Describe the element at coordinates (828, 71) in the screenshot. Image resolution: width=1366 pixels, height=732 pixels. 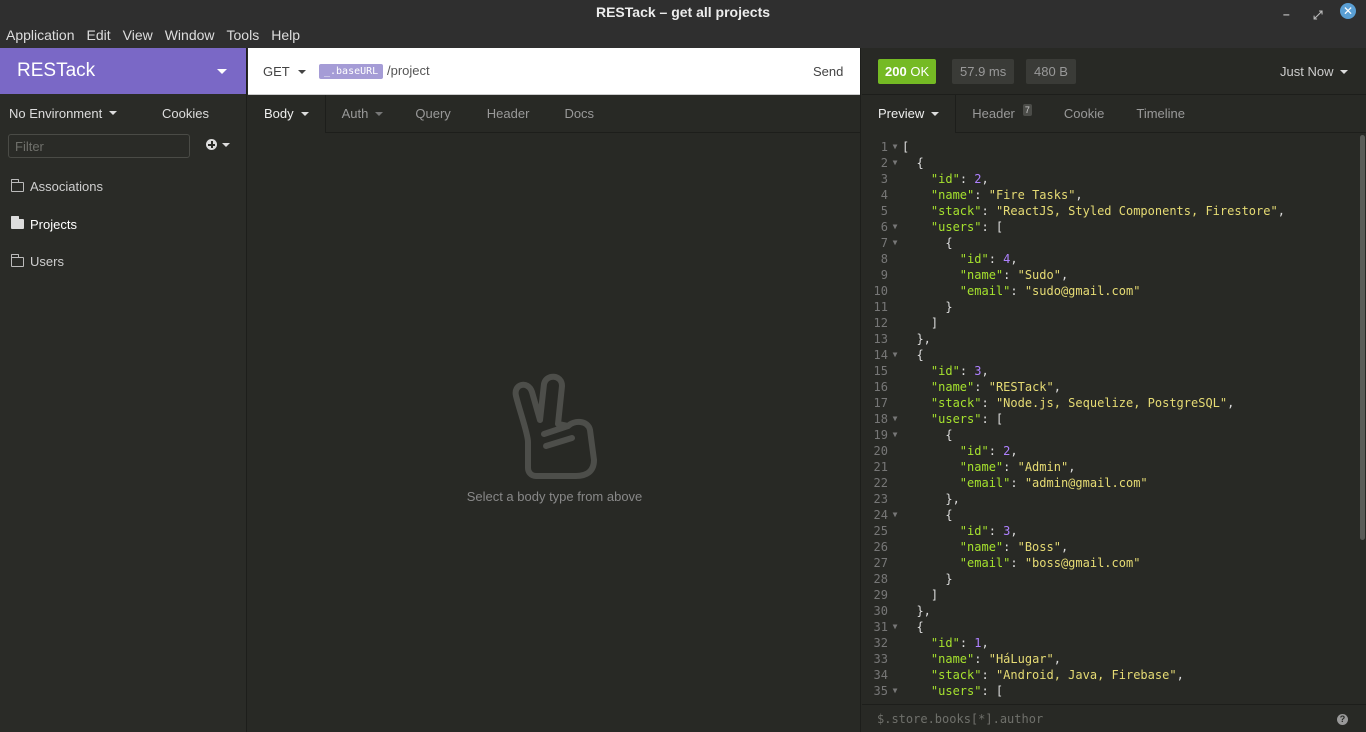
I see `send-button: Send` at that location.